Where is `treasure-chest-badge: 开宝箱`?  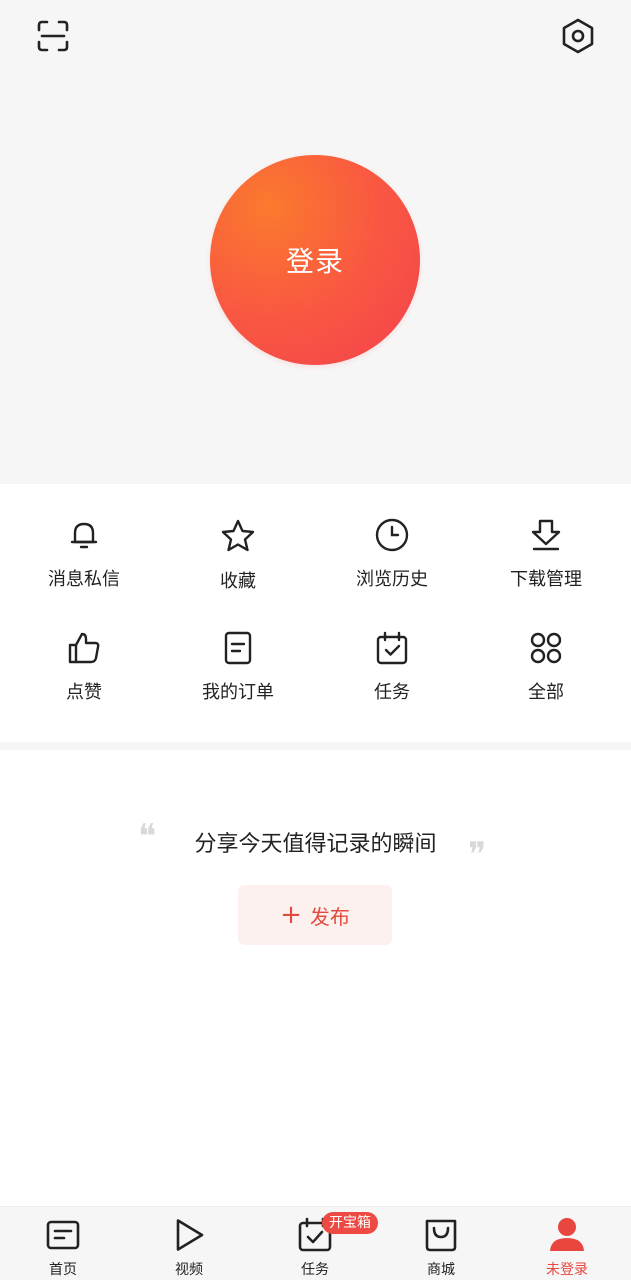 treasure-chest-badge: 开宝箱 is located at coordinates (350, 1223).